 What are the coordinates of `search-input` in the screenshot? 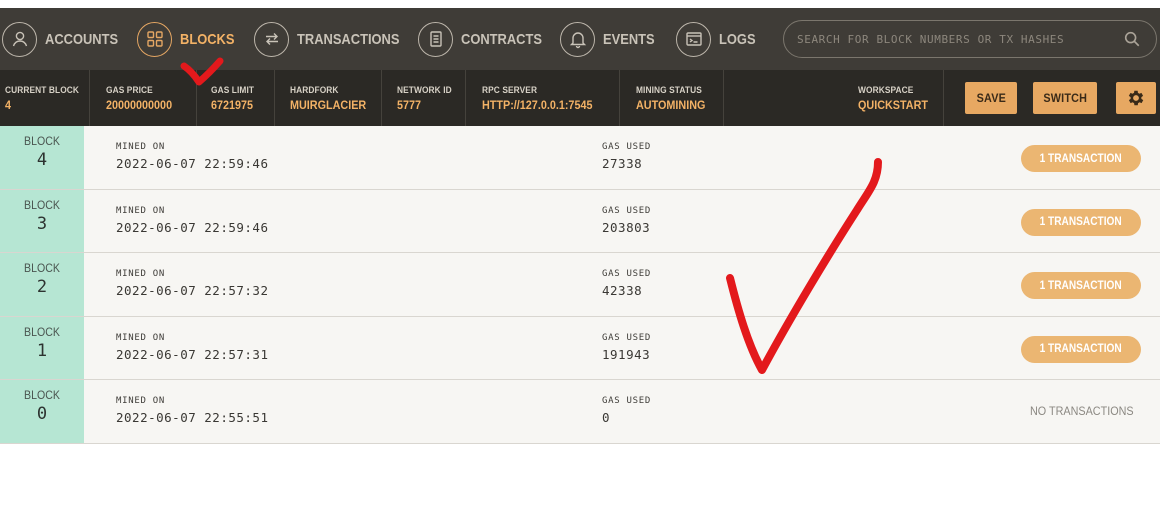 It's located at (957, 39).